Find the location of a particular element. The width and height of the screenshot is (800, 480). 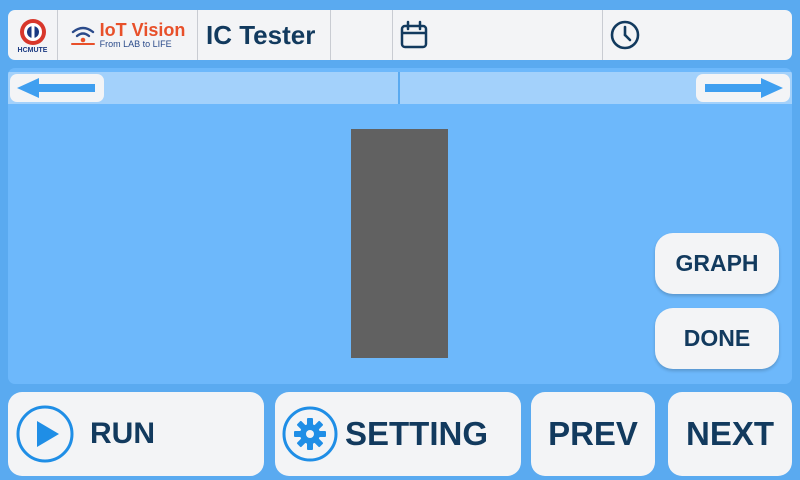

arrow-left-icon is located at coordinates (56, 88).